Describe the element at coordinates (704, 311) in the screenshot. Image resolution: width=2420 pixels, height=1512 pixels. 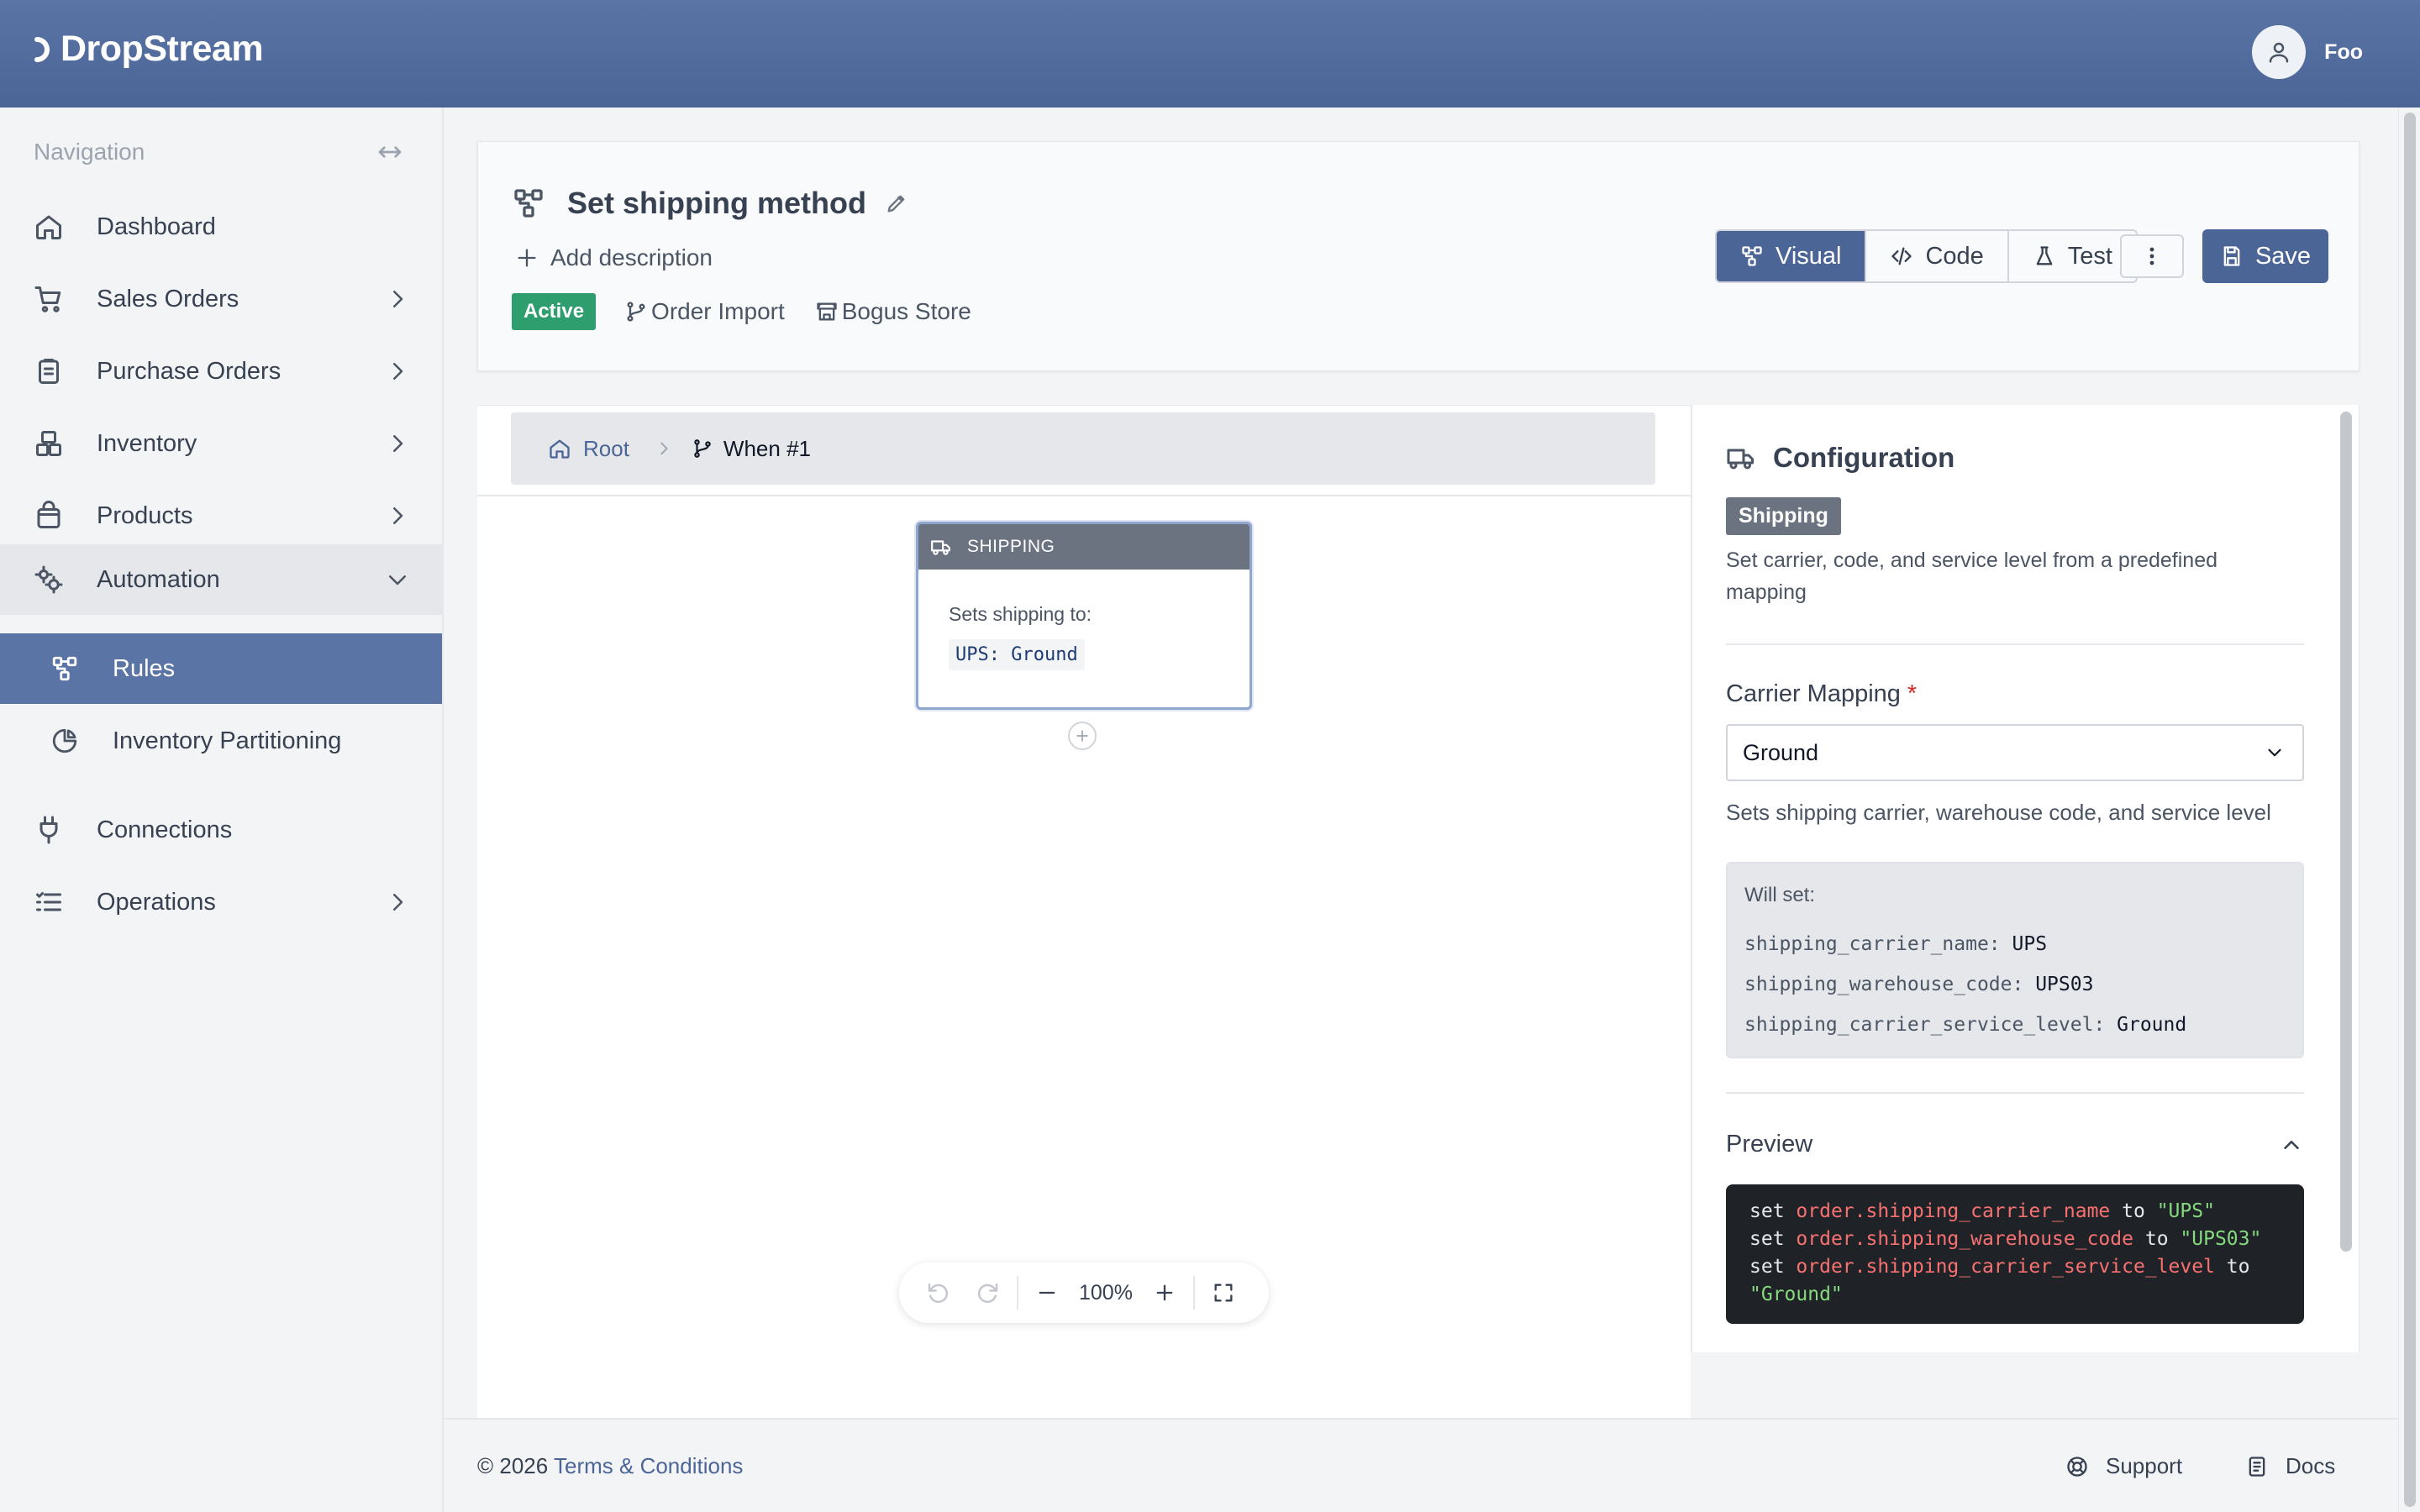
I see `trigger-link: Order Import` at that location.